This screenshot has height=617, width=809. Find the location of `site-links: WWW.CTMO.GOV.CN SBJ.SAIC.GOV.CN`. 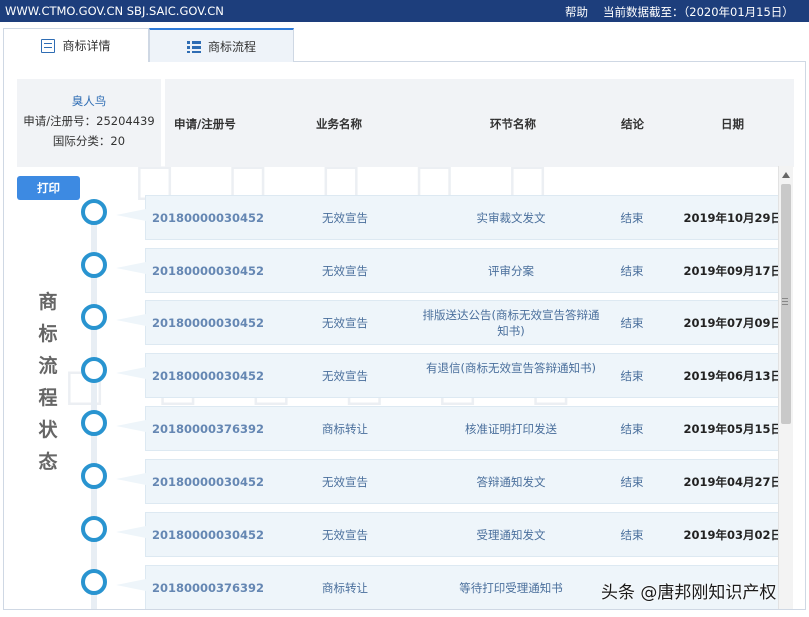

site-links: WWW.CTMO.GOV.CN SBJ.SAIC.GOV.CN is located at coordinates (114, 11).